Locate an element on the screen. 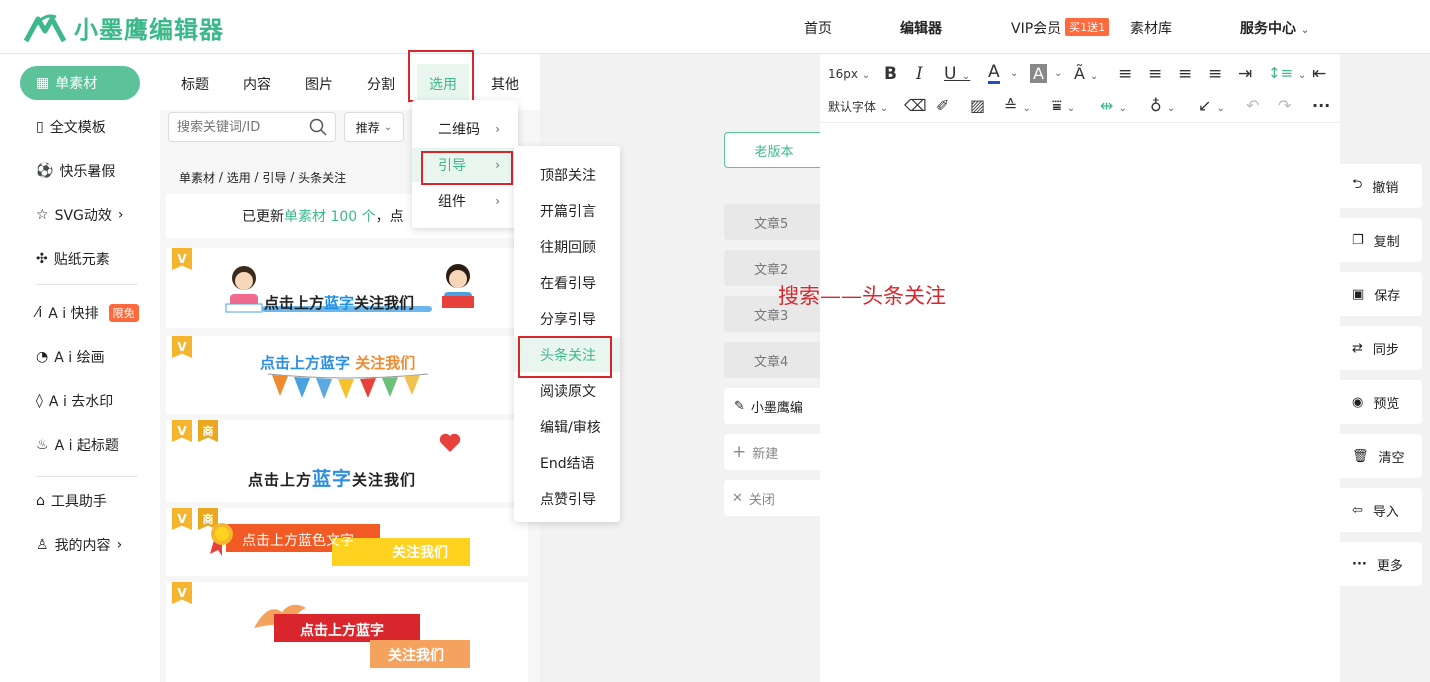 This screenshot has width=1430, height=682. sidebar-item-stickers: ✣ 贴纸元素 is located at coordinates (80, 259).